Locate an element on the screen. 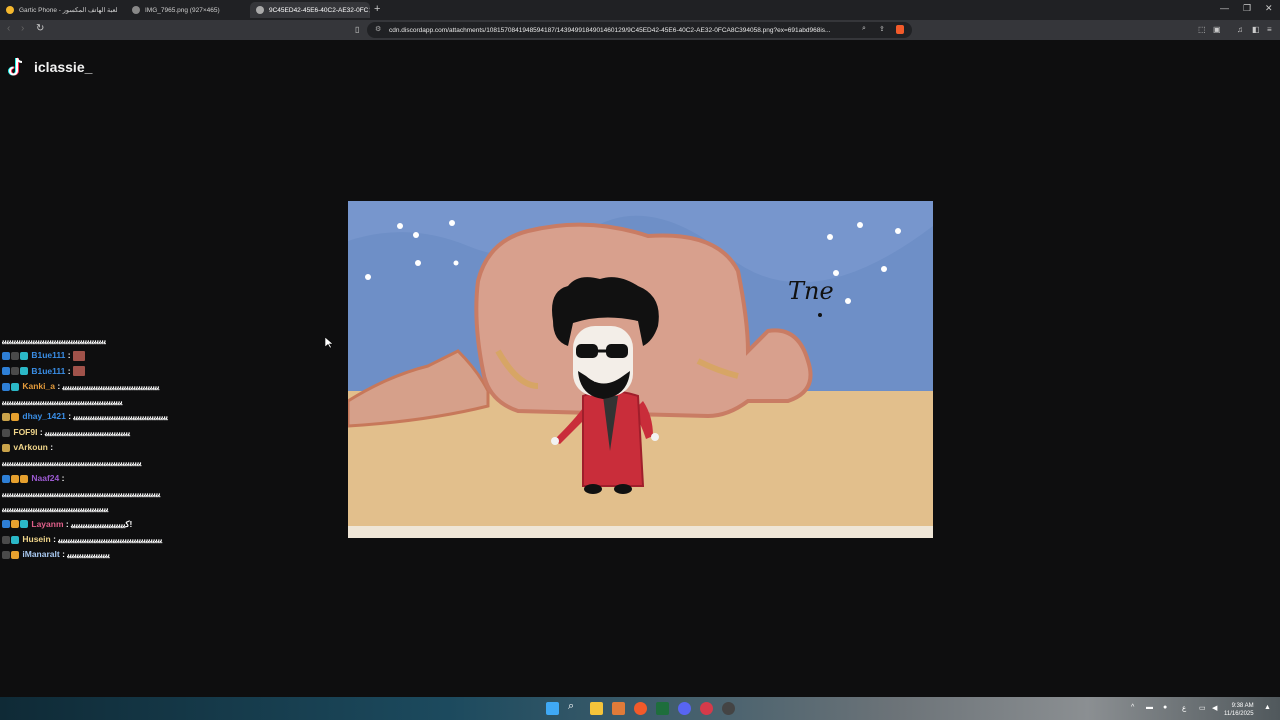  chat-message: Layanm : ﮐﯾﯾﯾﯾﯾﯾﯾﯾﯾﯾﯾﯾﯾﯾﯾﯾﯾﯾﯾﯾﯾﯾﯾ! is located at coordinates (172, 524).